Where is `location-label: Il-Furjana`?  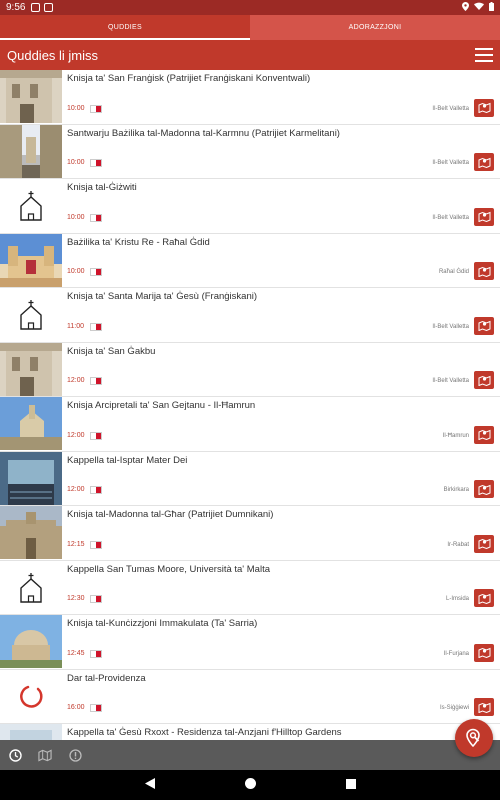
location-label: Il-Furjana is located at coordinates (456, 653).